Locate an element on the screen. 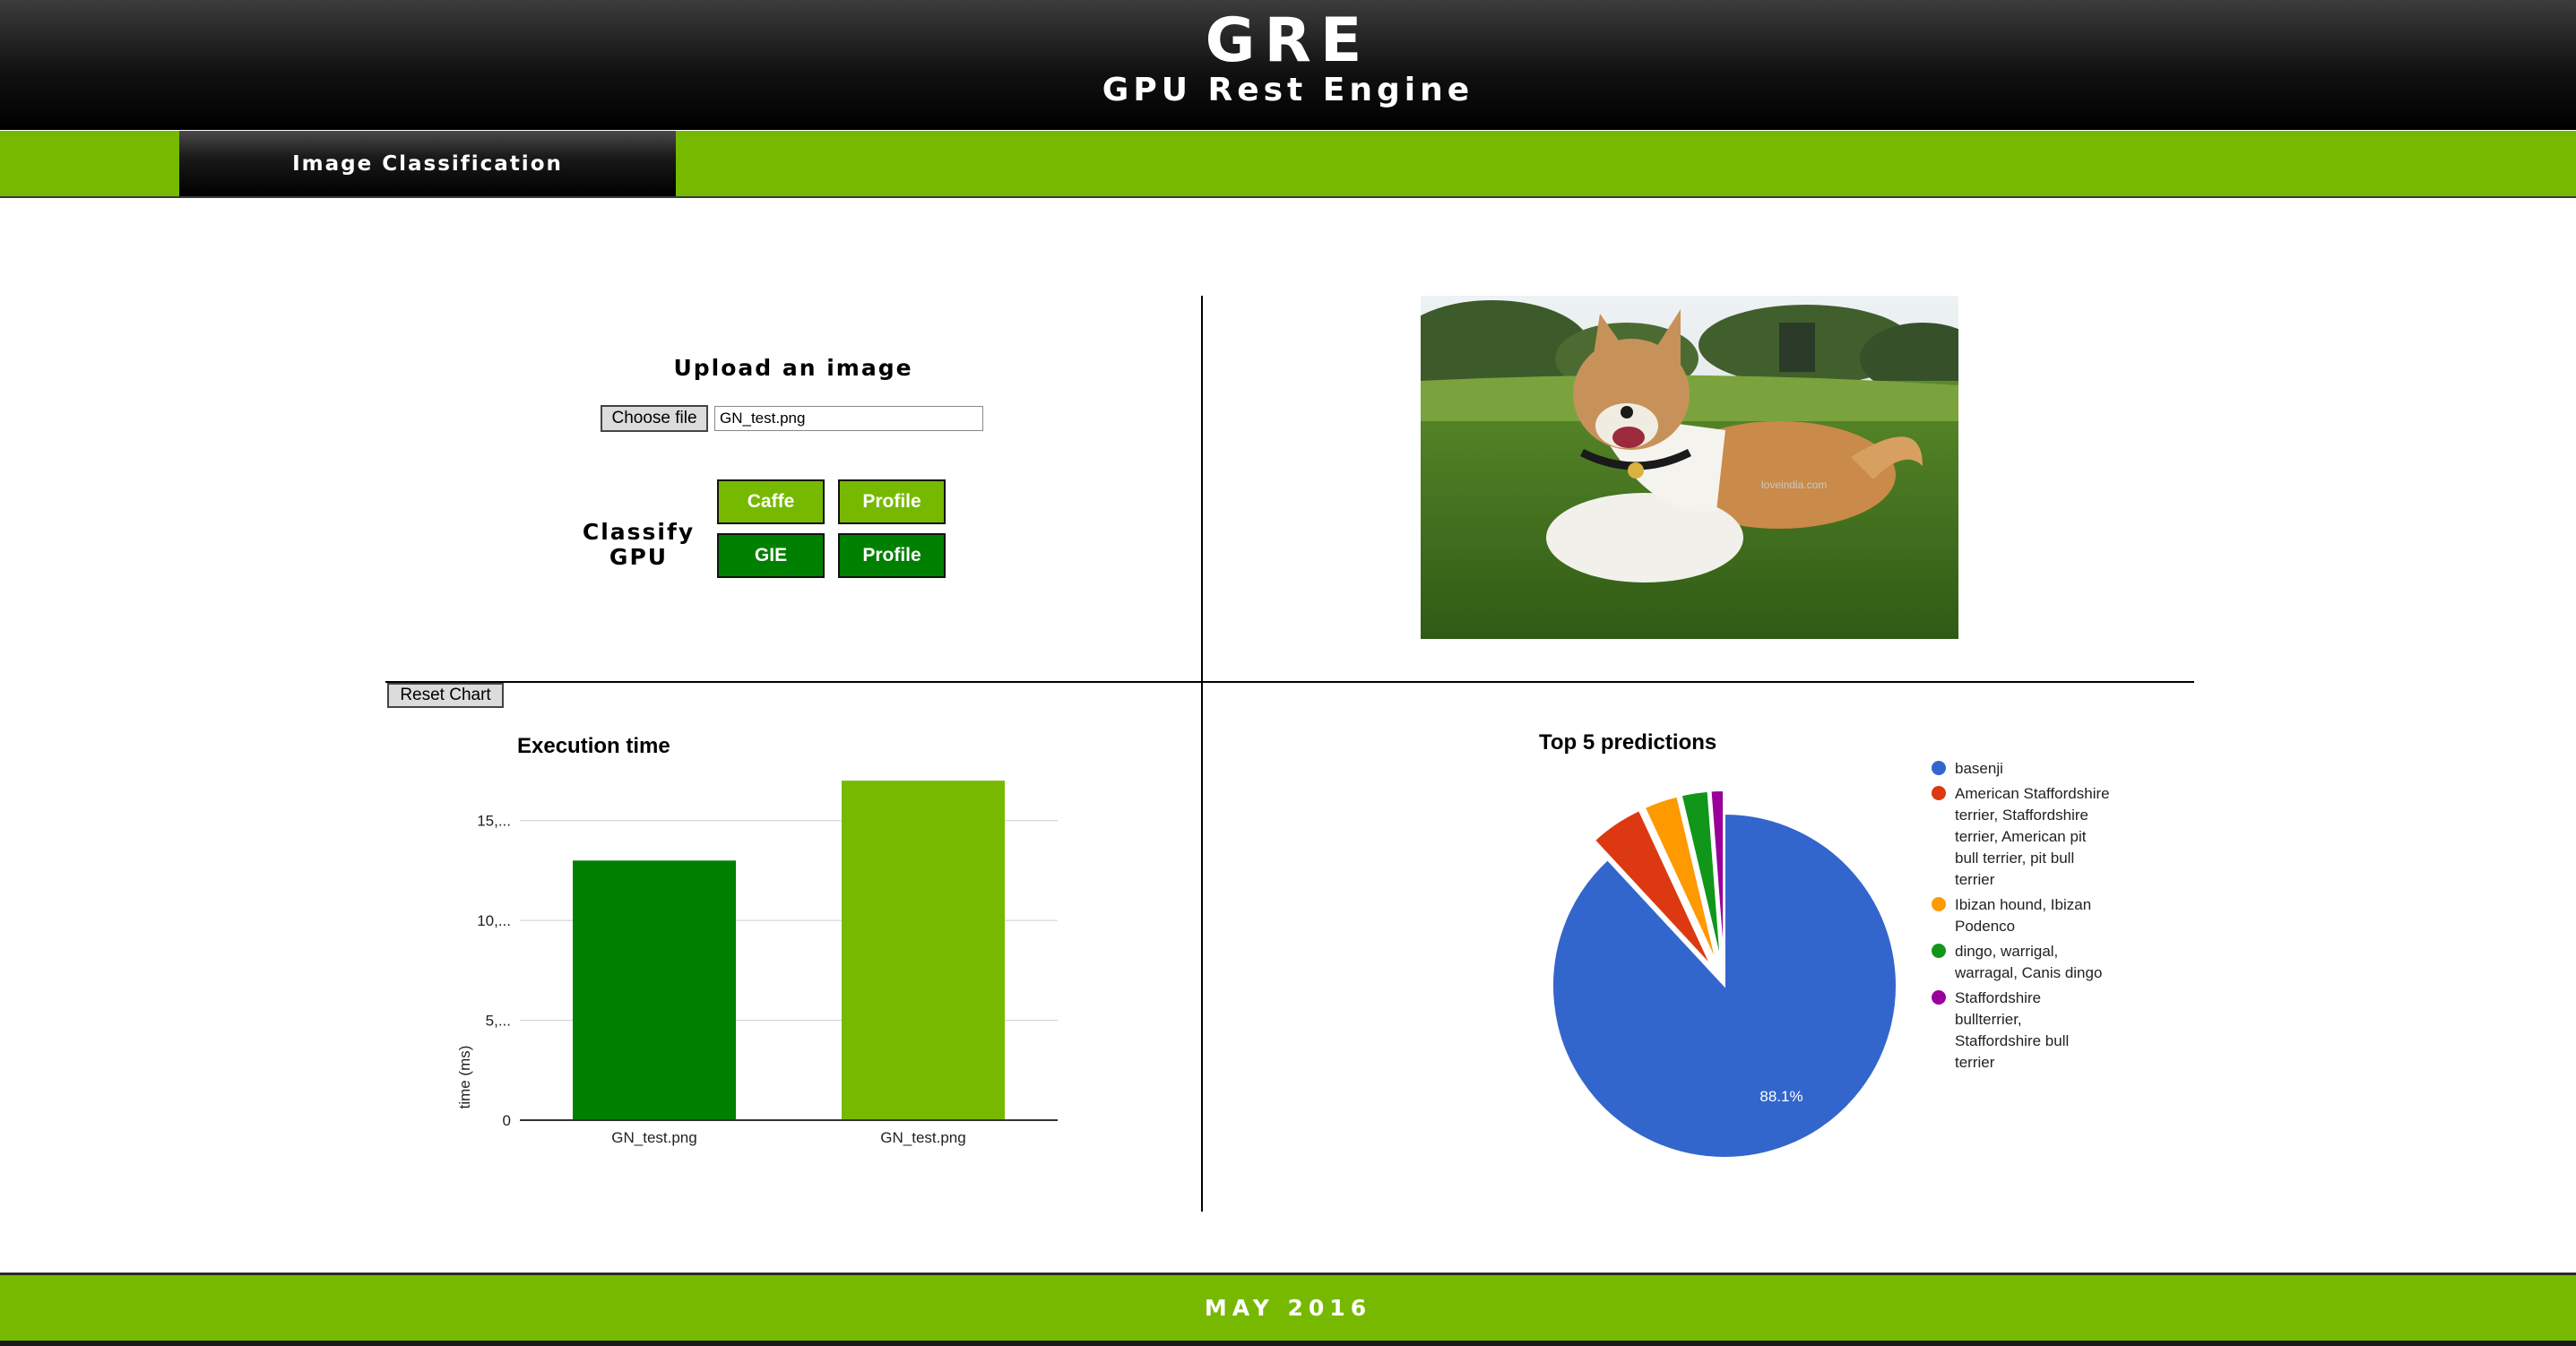 The height and width of the screenshot is (1346, 2576). vertical-divider is located at coordinates (1202, 754).